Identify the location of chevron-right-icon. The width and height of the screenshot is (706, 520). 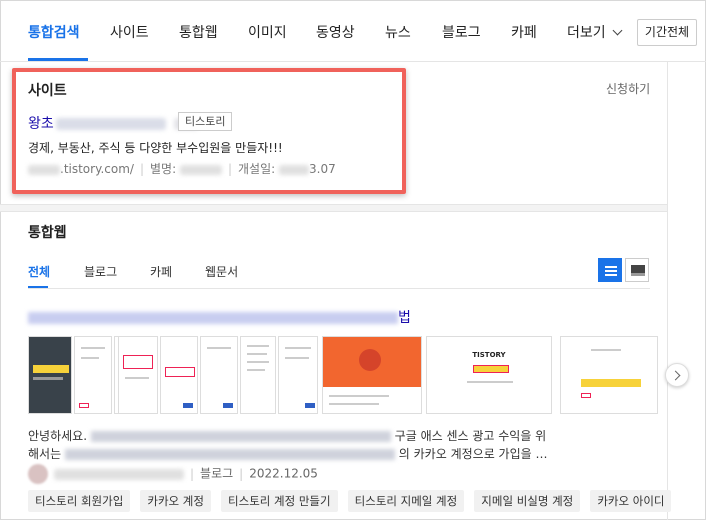
(675, 375).